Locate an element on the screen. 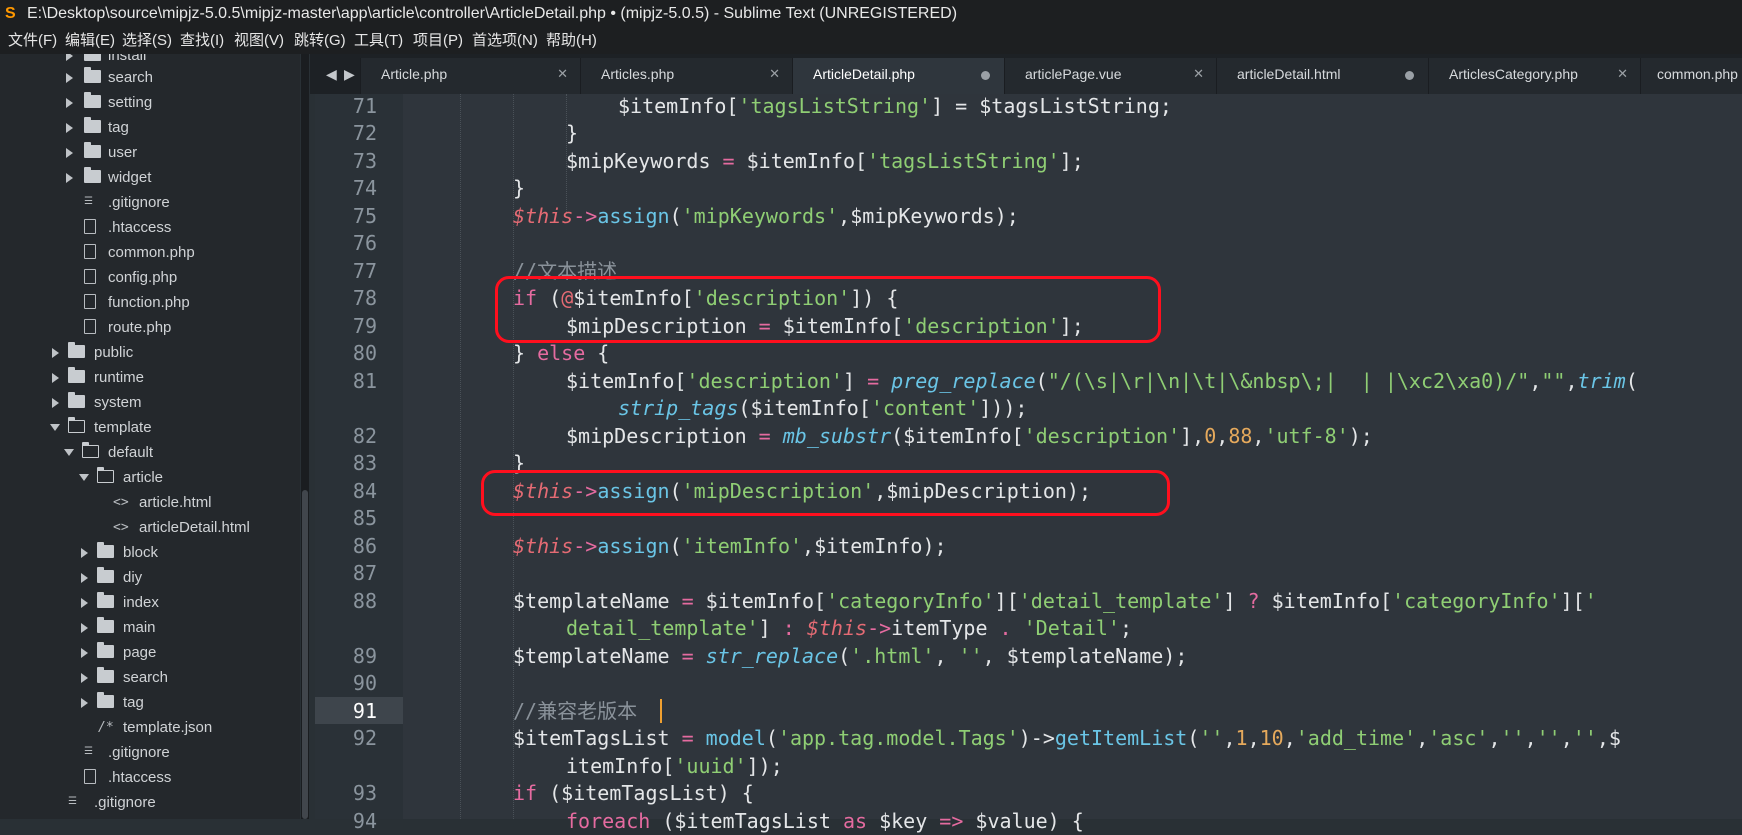  tab-articlescategory-php: ArticlesCategory.php ✕ is located at coordinates (1534, 76).